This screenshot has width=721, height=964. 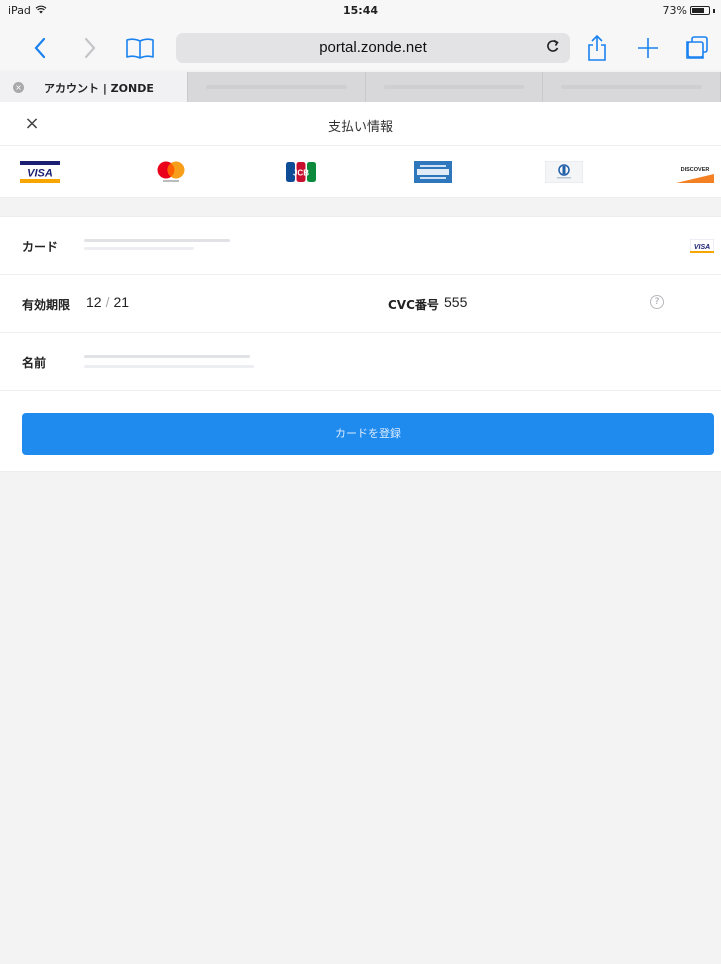 What do you see at coordinates (360, 304) in the screenshot?
I see `expiry-cvc-row: 有効期限 12/21 CVC番号 555 ?` at bounding box center [360, 304].